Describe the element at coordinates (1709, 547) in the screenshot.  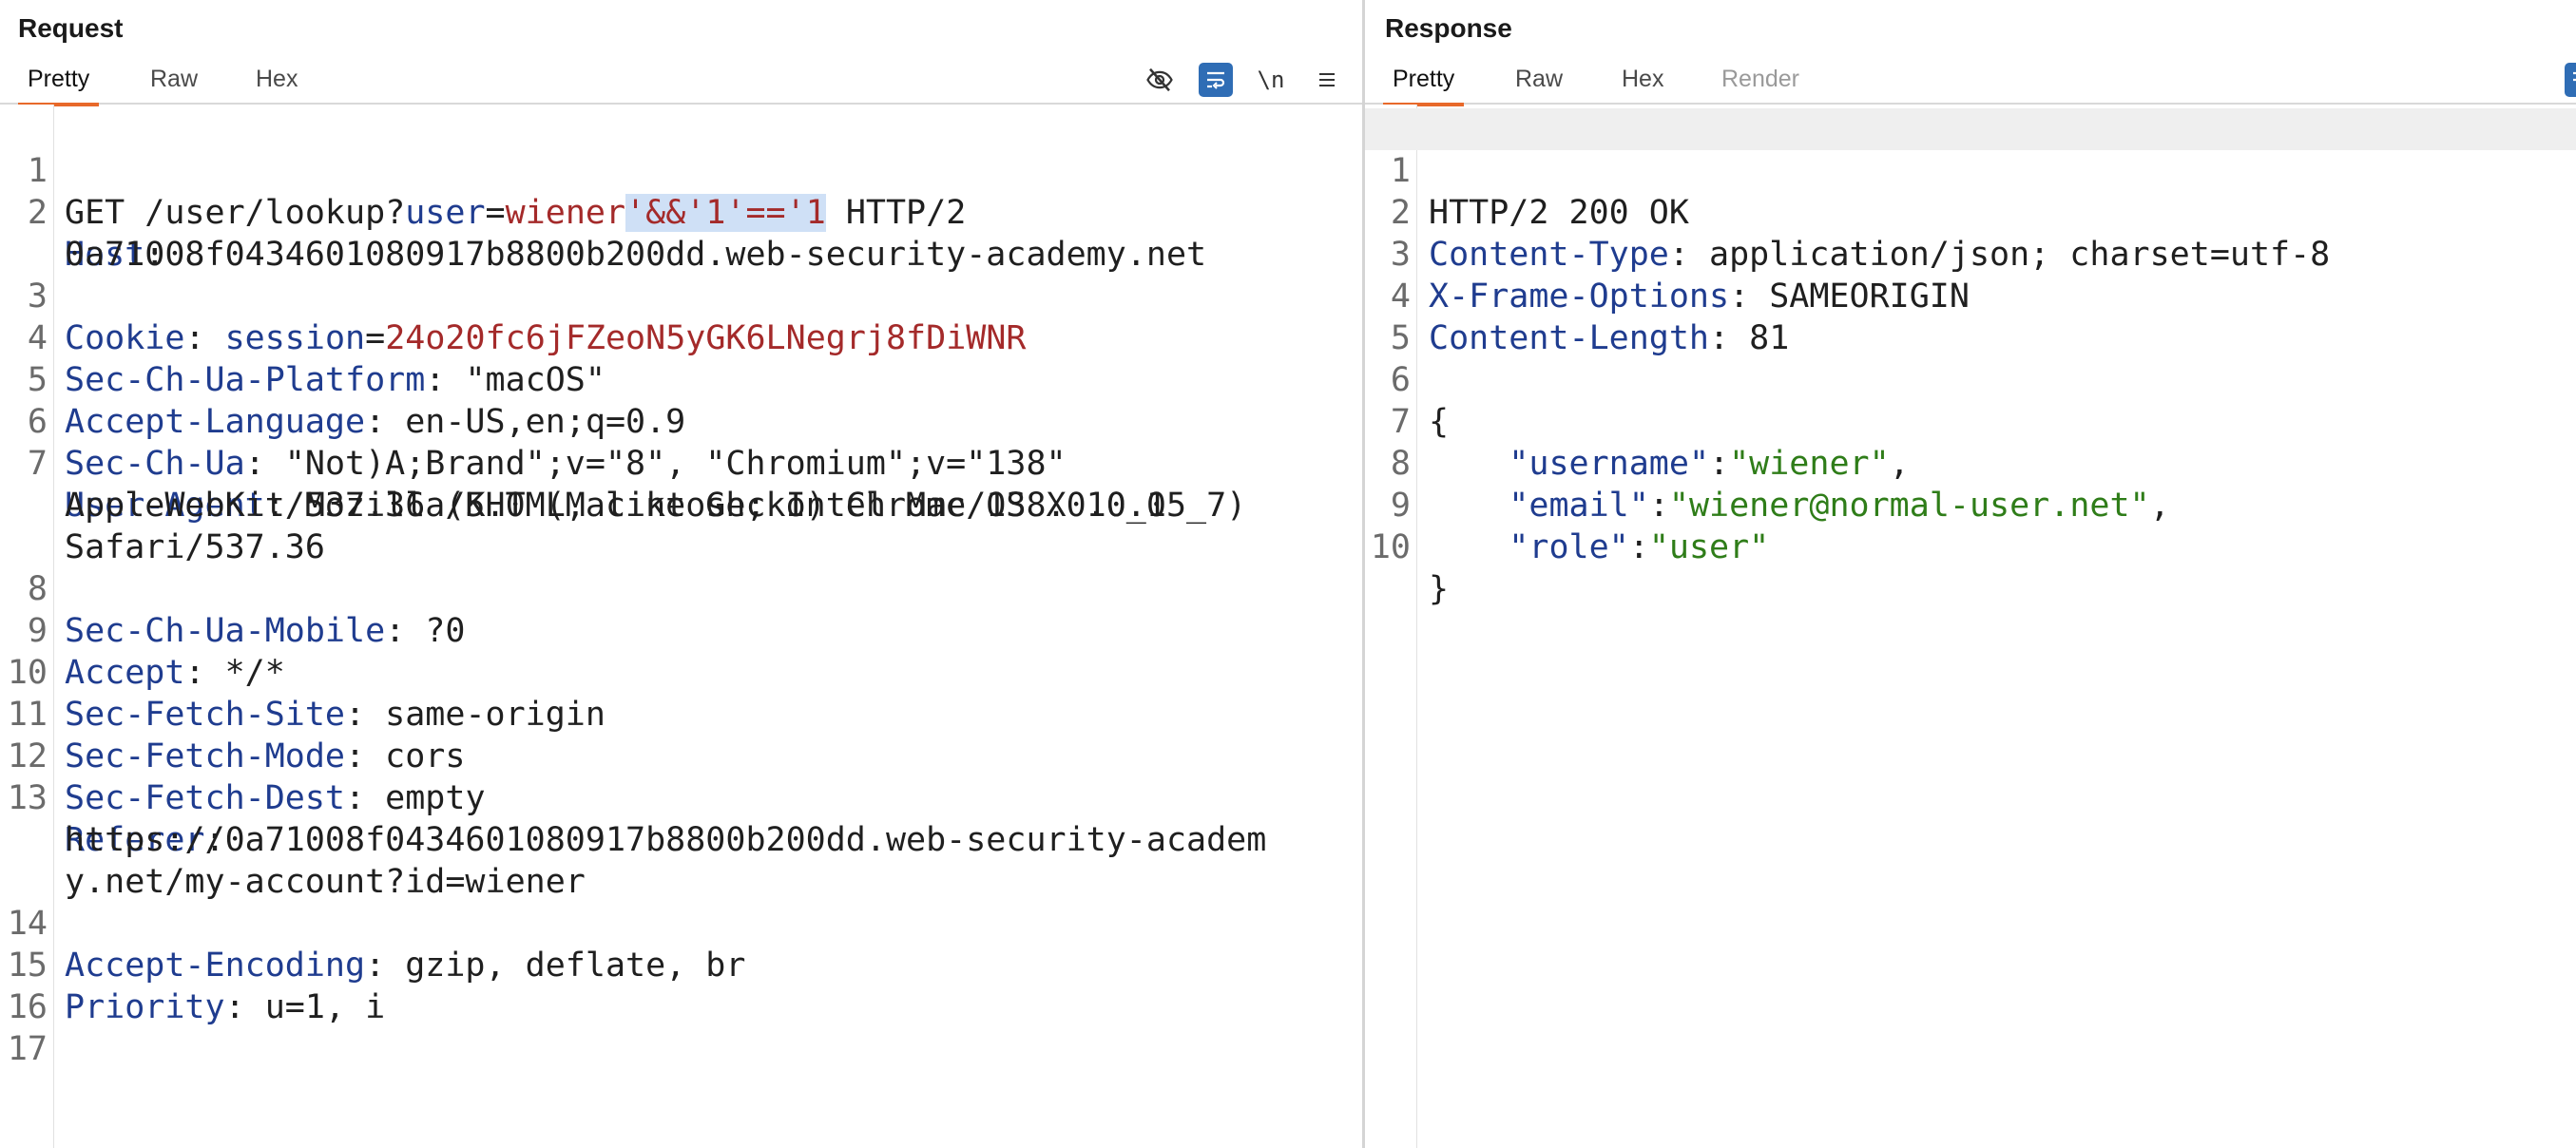
I see `json-value: "user"` at that location.